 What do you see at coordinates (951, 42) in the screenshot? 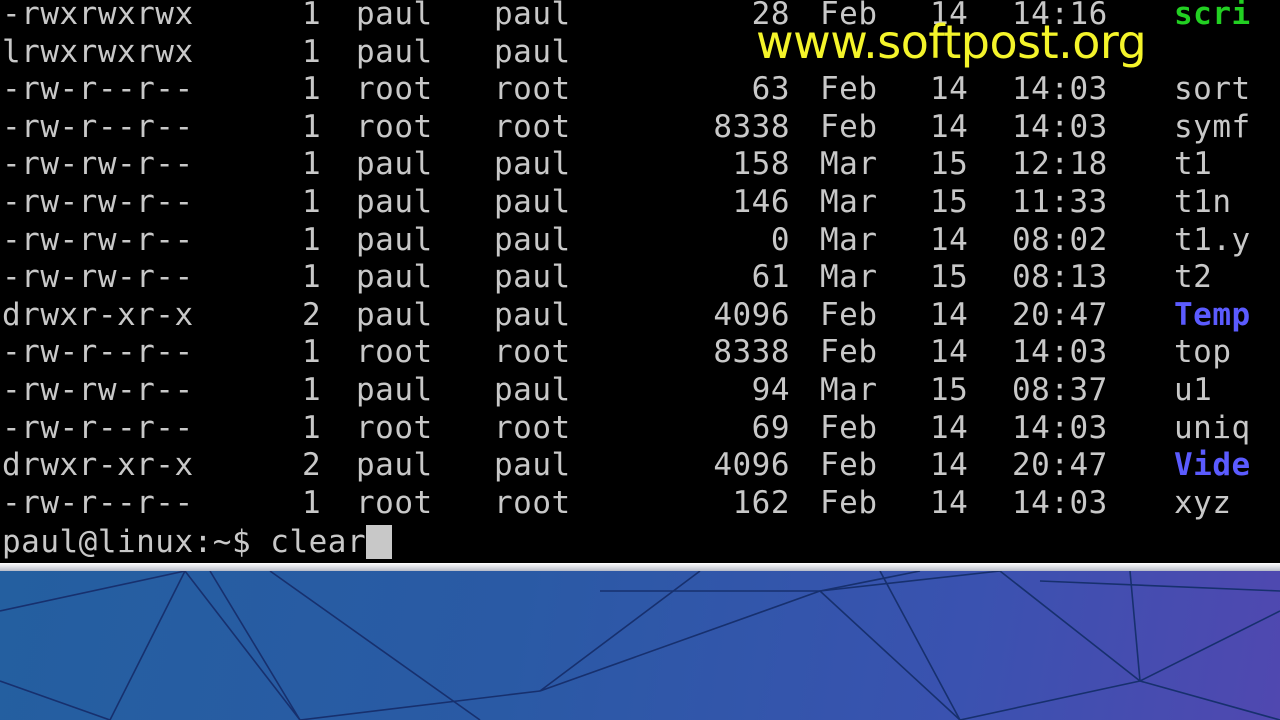
I see `watermark-text: www.softpost.org` at bounding box center [951, 42].